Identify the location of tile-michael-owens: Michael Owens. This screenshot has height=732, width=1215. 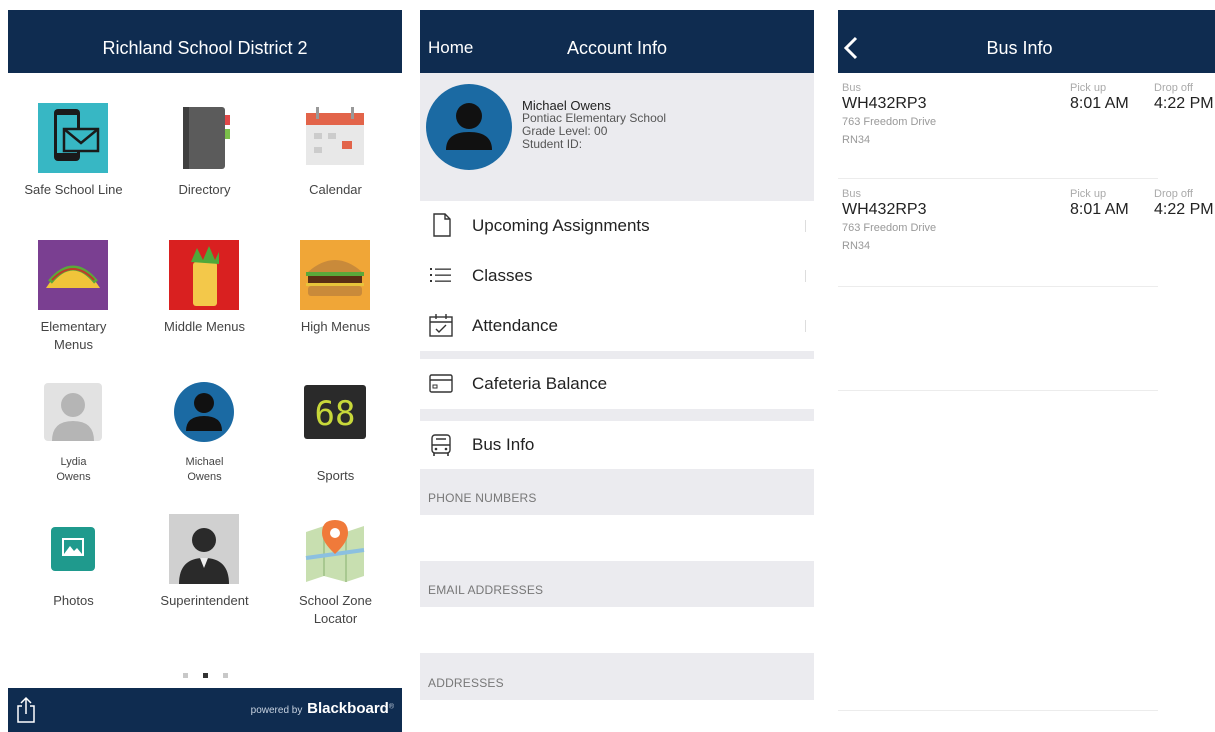
(204, 415).